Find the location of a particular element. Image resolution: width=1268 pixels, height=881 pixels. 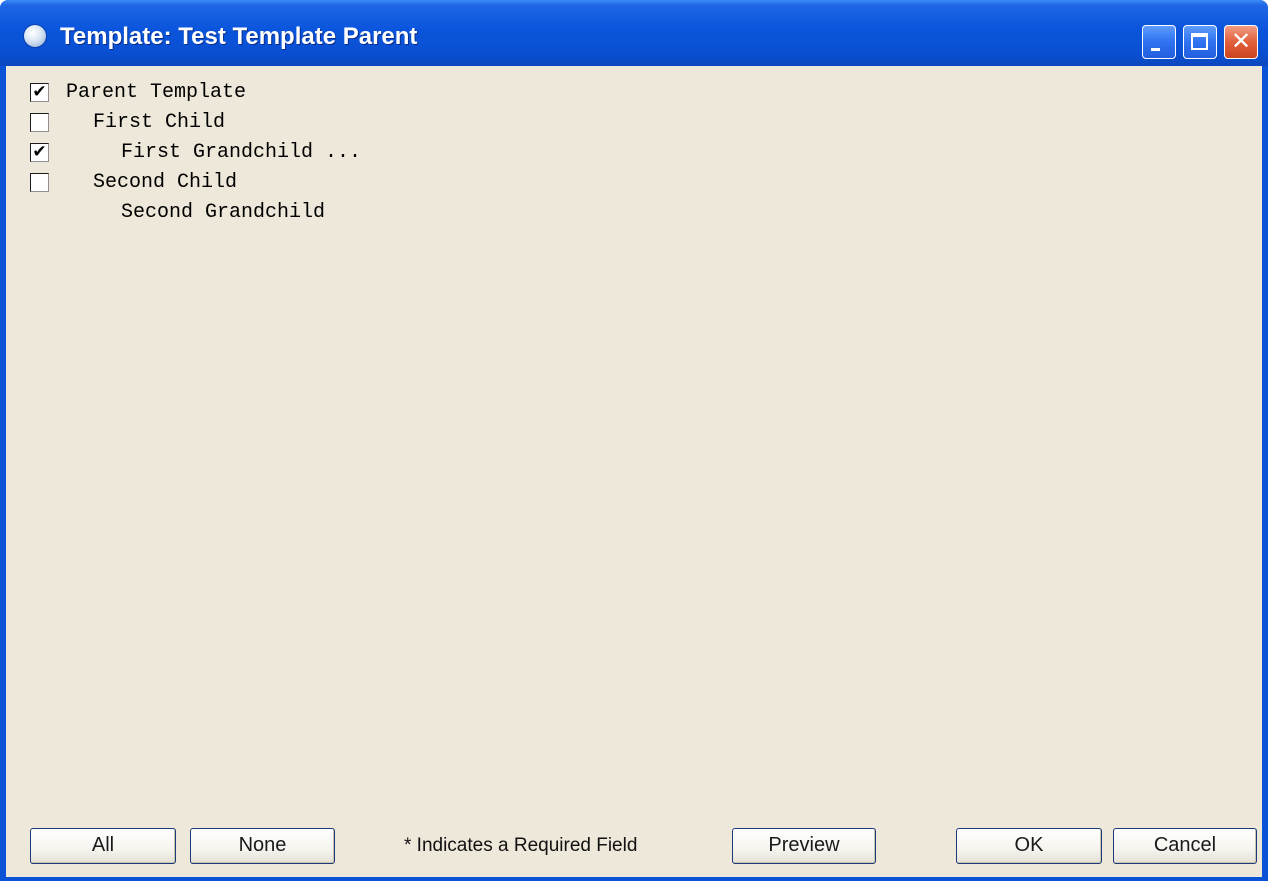

checkbox-parent-template: ✔ is located at coordinates (39, 92).